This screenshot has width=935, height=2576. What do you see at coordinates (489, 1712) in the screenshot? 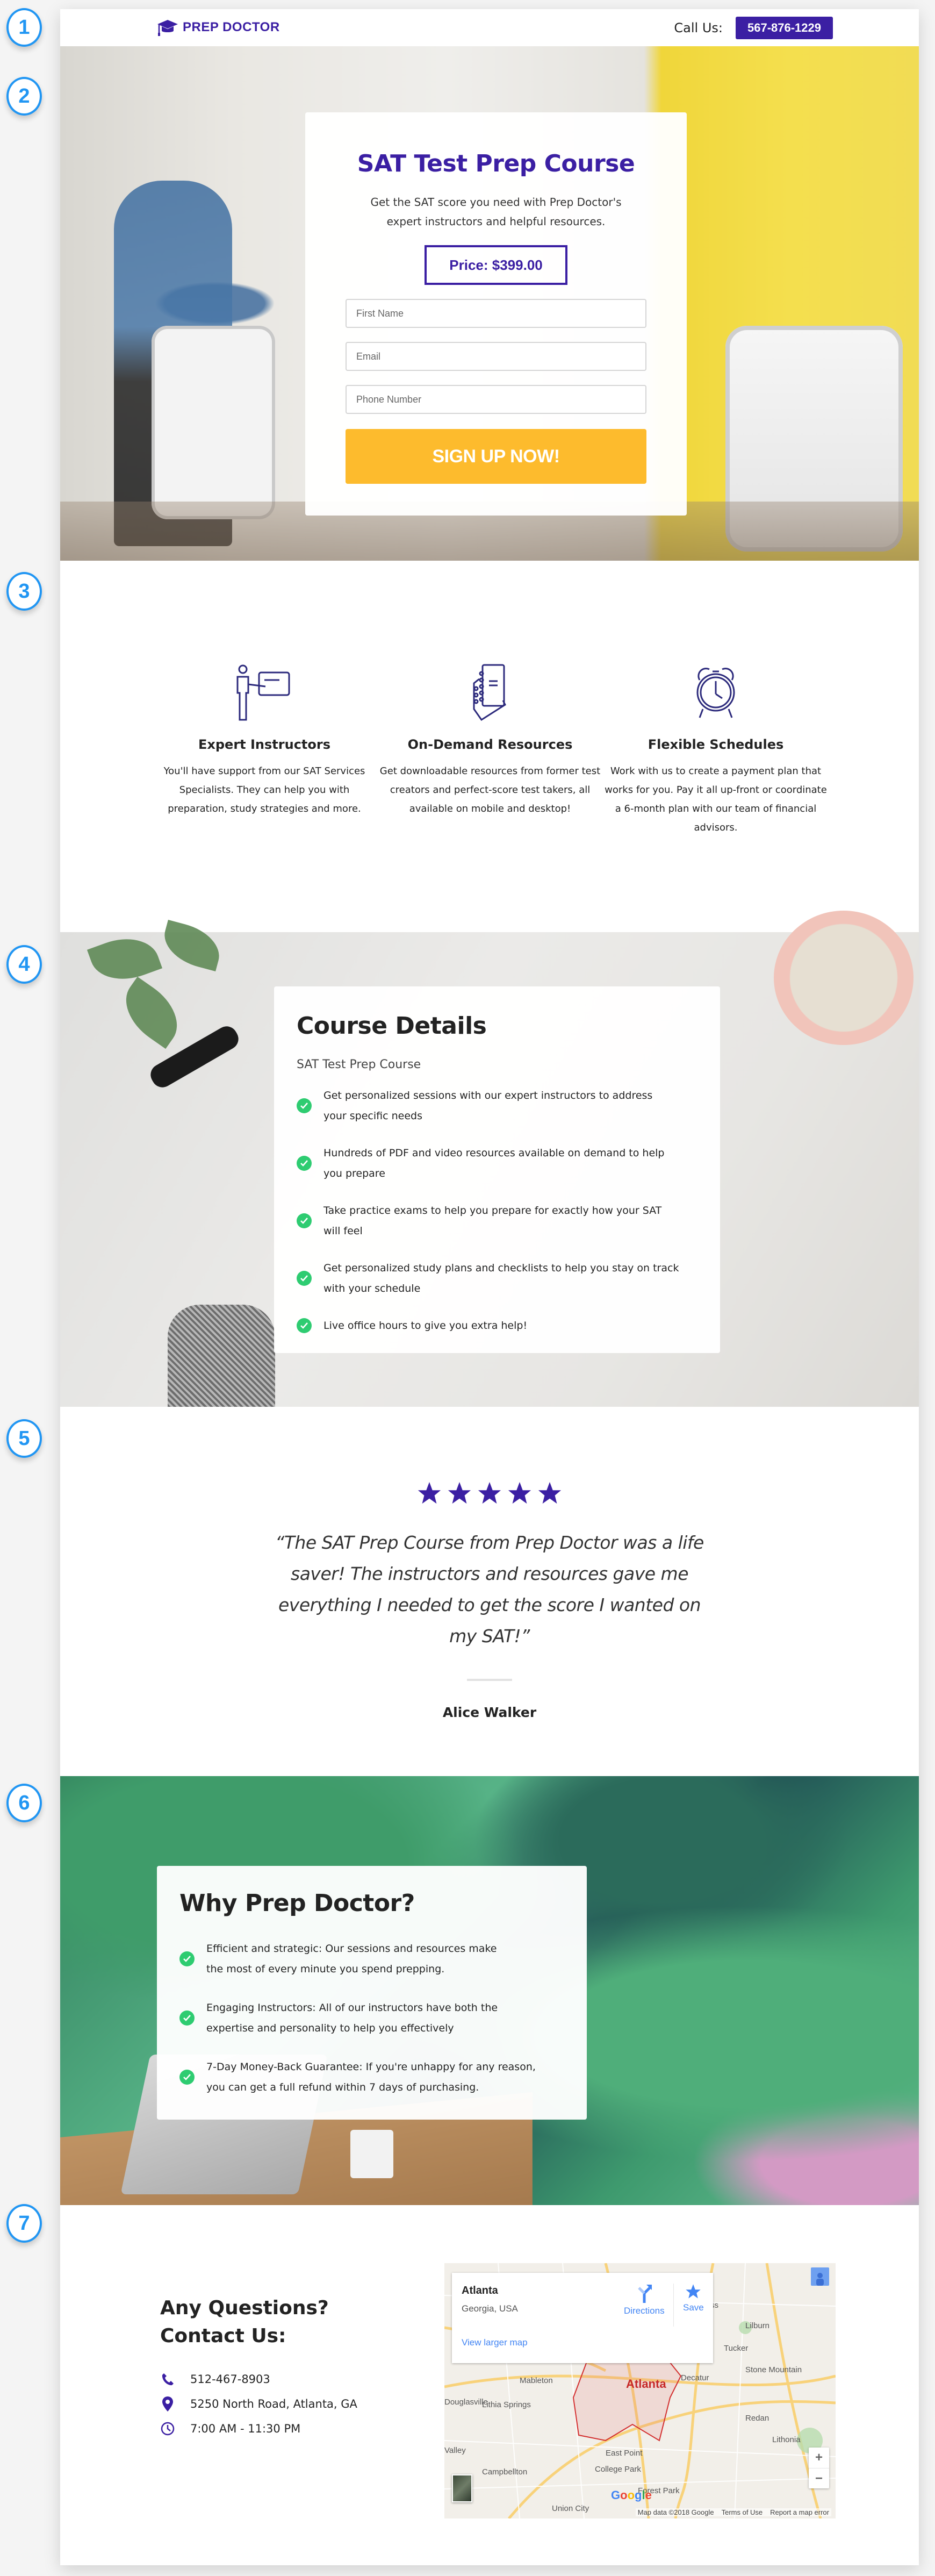
I see `testimonial-author: Alice Walker` at bounding box center [489, 1712].